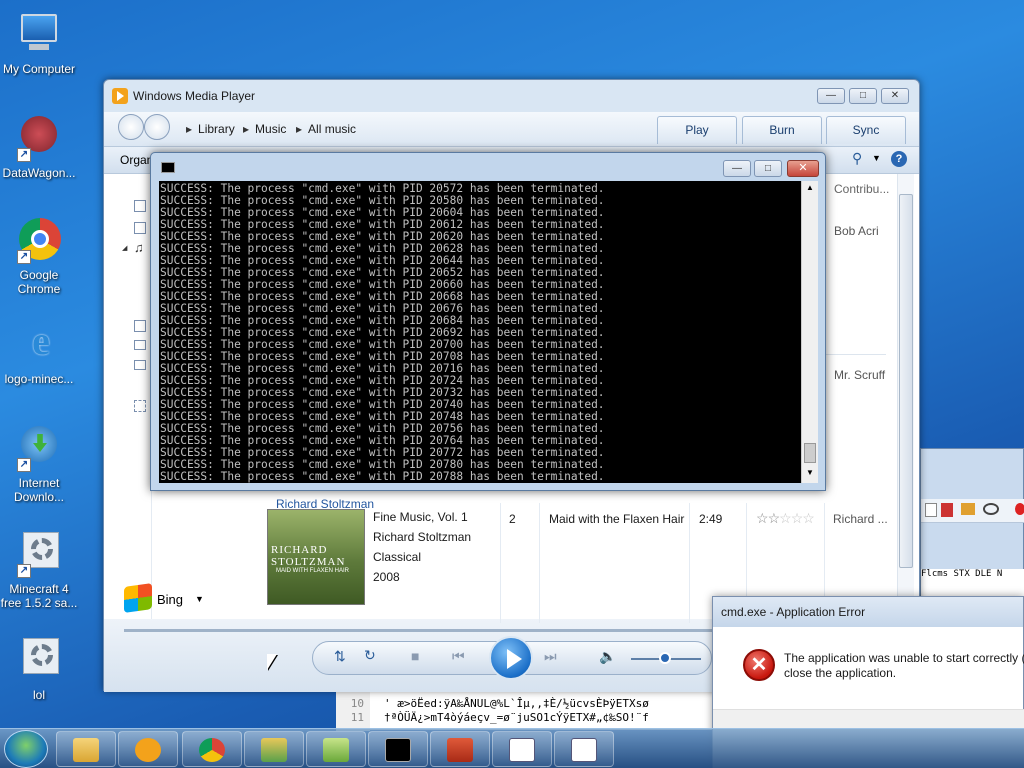  What do you see at coordinates (665, 658) in the screenshot?
I see `volume-slider-knob` at bounding box center [665, 658].